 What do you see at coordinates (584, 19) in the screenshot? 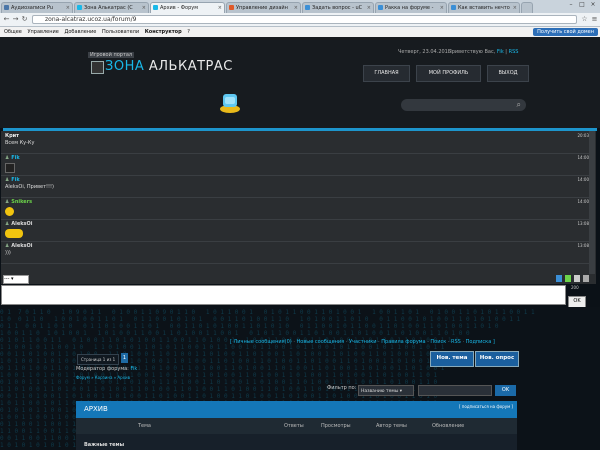
I see `star-icon: ☆` at bounding box center [584, 19].